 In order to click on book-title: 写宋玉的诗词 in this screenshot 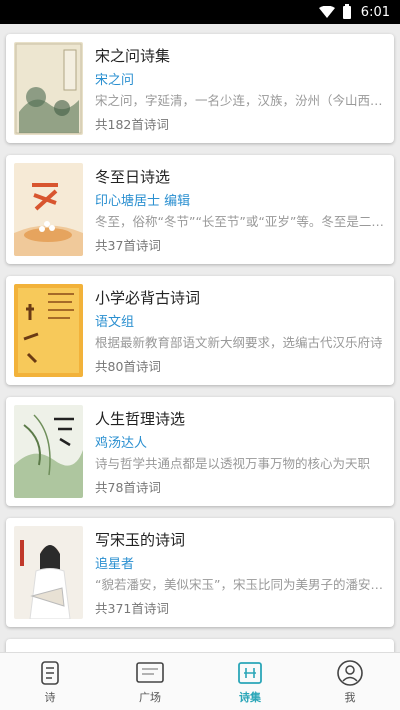, I will do `click(140, 540)`.